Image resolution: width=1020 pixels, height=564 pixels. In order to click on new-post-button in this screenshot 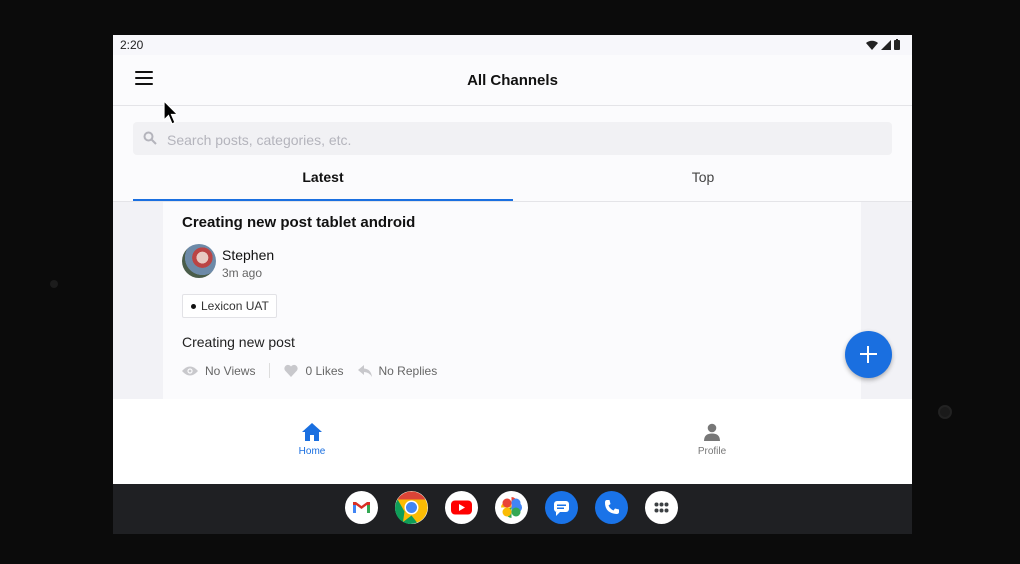, I will do `click(868, 354)`.